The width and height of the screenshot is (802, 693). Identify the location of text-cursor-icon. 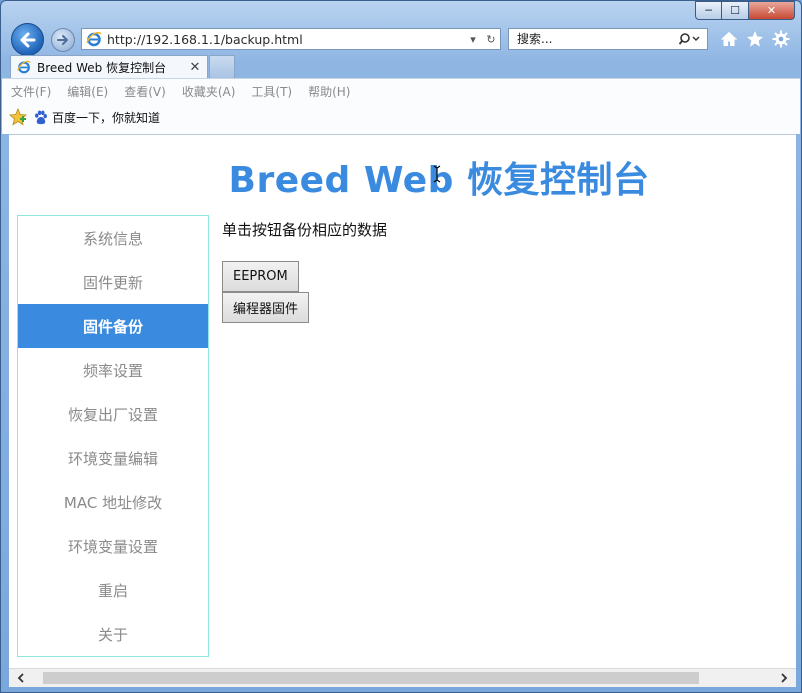
(437, 174).